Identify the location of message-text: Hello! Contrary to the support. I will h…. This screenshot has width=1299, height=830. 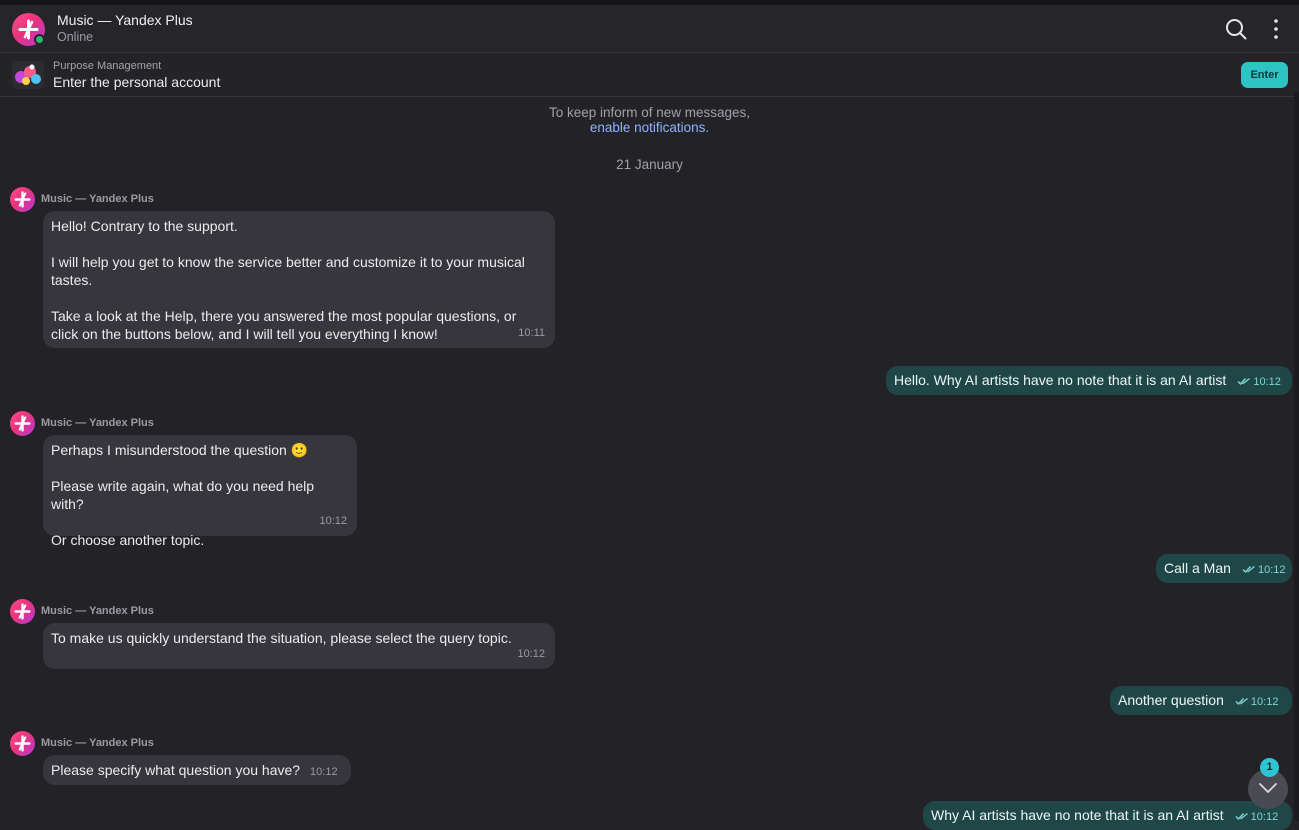
(288, 280).